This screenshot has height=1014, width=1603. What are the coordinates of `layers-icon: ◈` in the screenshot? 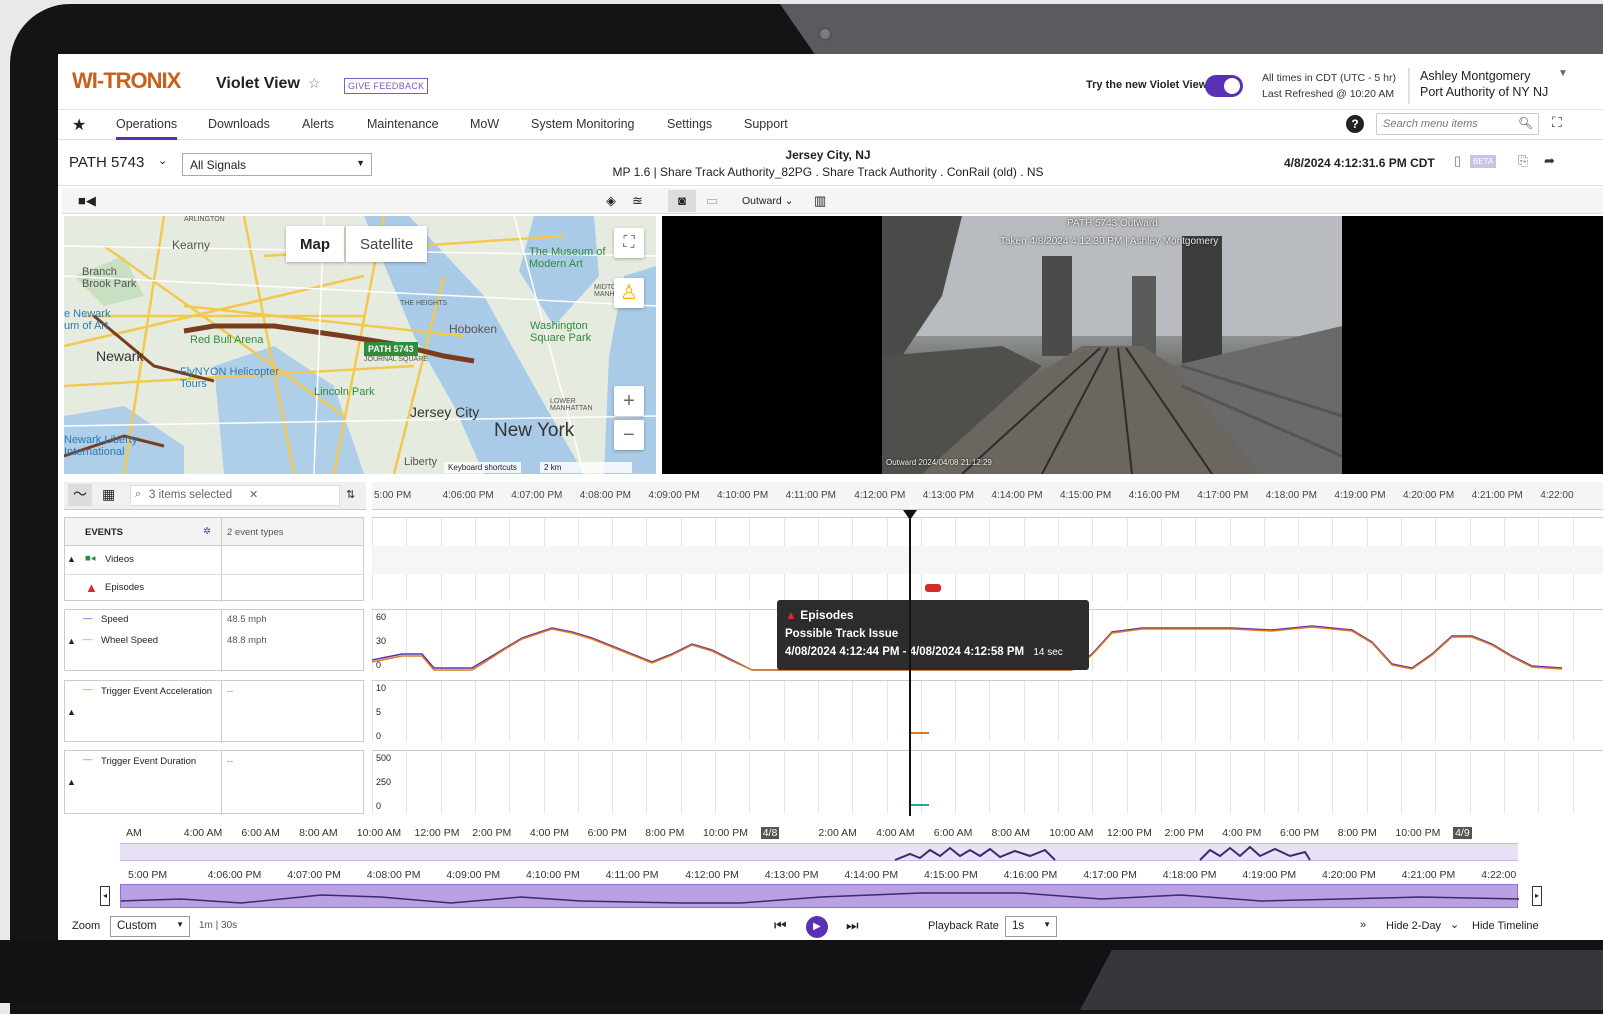 It's located at (611, 201).